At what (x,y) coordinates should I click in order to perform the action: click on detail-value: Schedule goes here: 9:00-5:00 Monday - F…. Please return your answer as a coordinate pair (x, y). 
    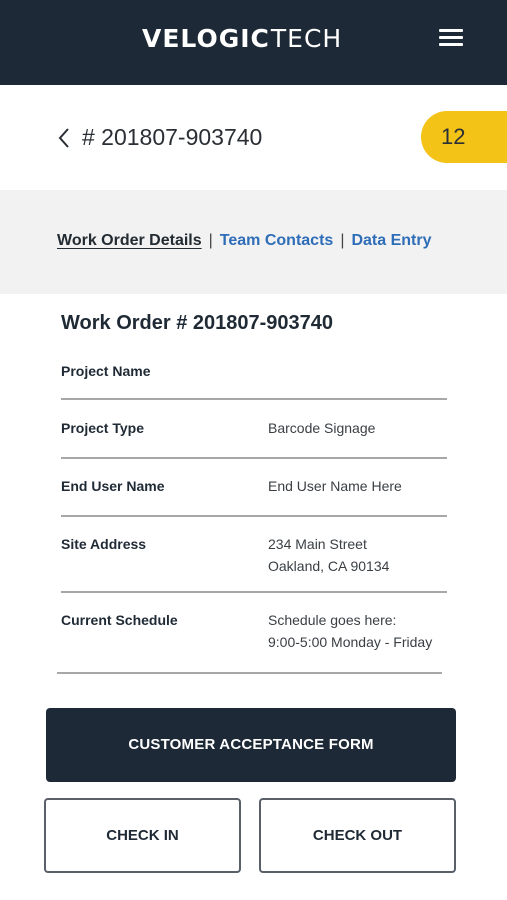
    Looking at the image, I should click on (350, 631).